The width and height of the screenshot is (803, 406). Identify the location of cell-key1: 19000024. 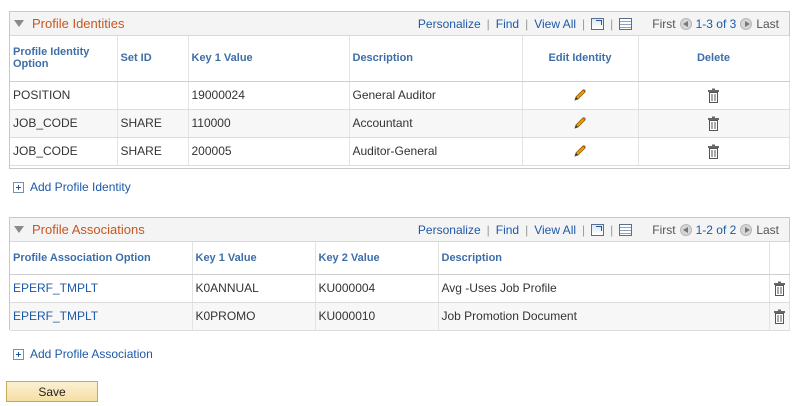
(269, 95).